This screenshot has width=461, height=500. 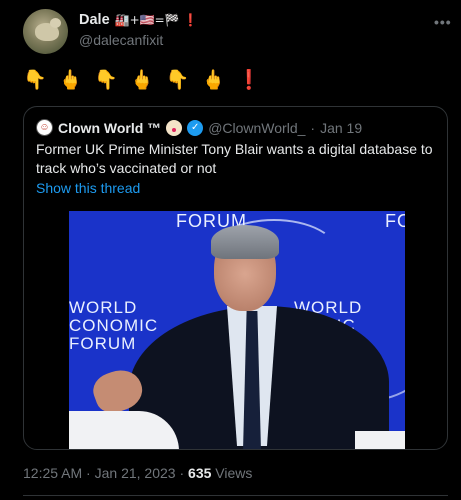 I want to click on show-thread-link: Show this thread, so click(x=88, y=188).